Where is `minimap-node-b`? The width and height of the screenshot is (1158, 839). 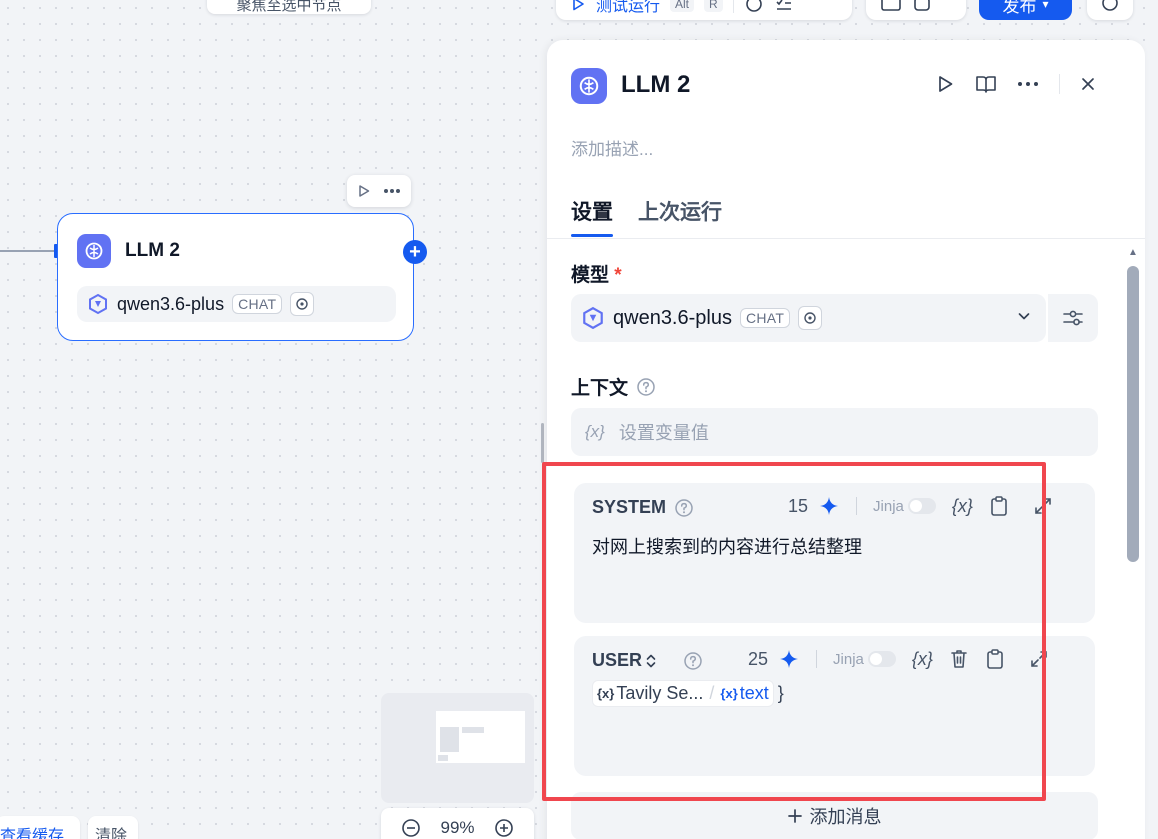
minimap-node-b is located at coordinates (473, 730).